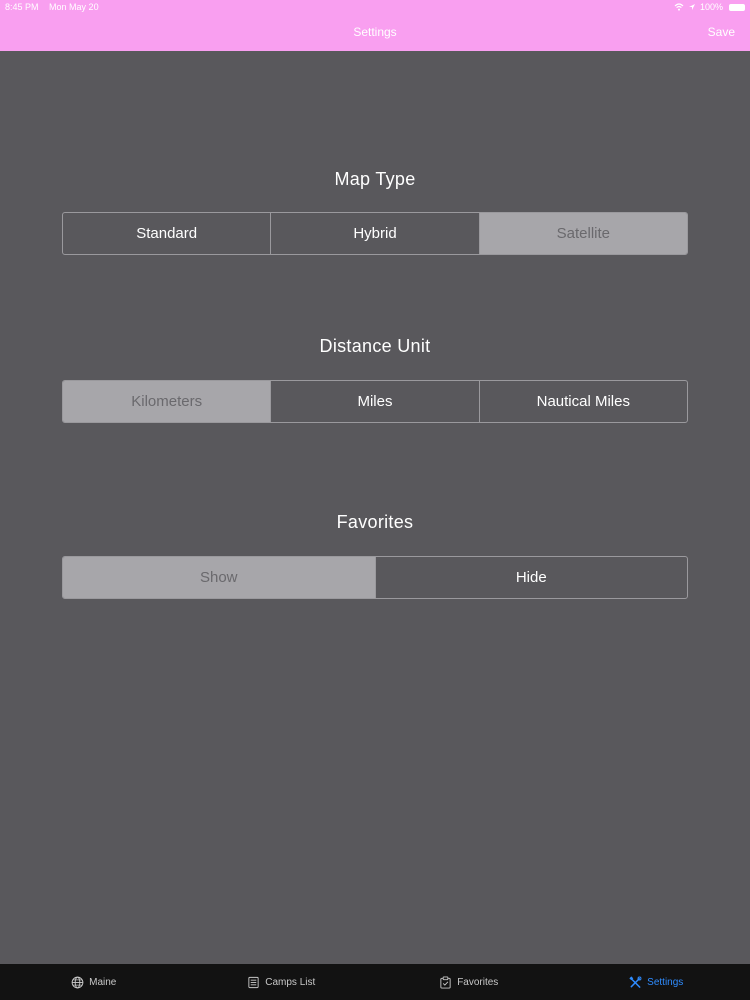  I want to click on tab-maine: Maine, so click(94, 982).